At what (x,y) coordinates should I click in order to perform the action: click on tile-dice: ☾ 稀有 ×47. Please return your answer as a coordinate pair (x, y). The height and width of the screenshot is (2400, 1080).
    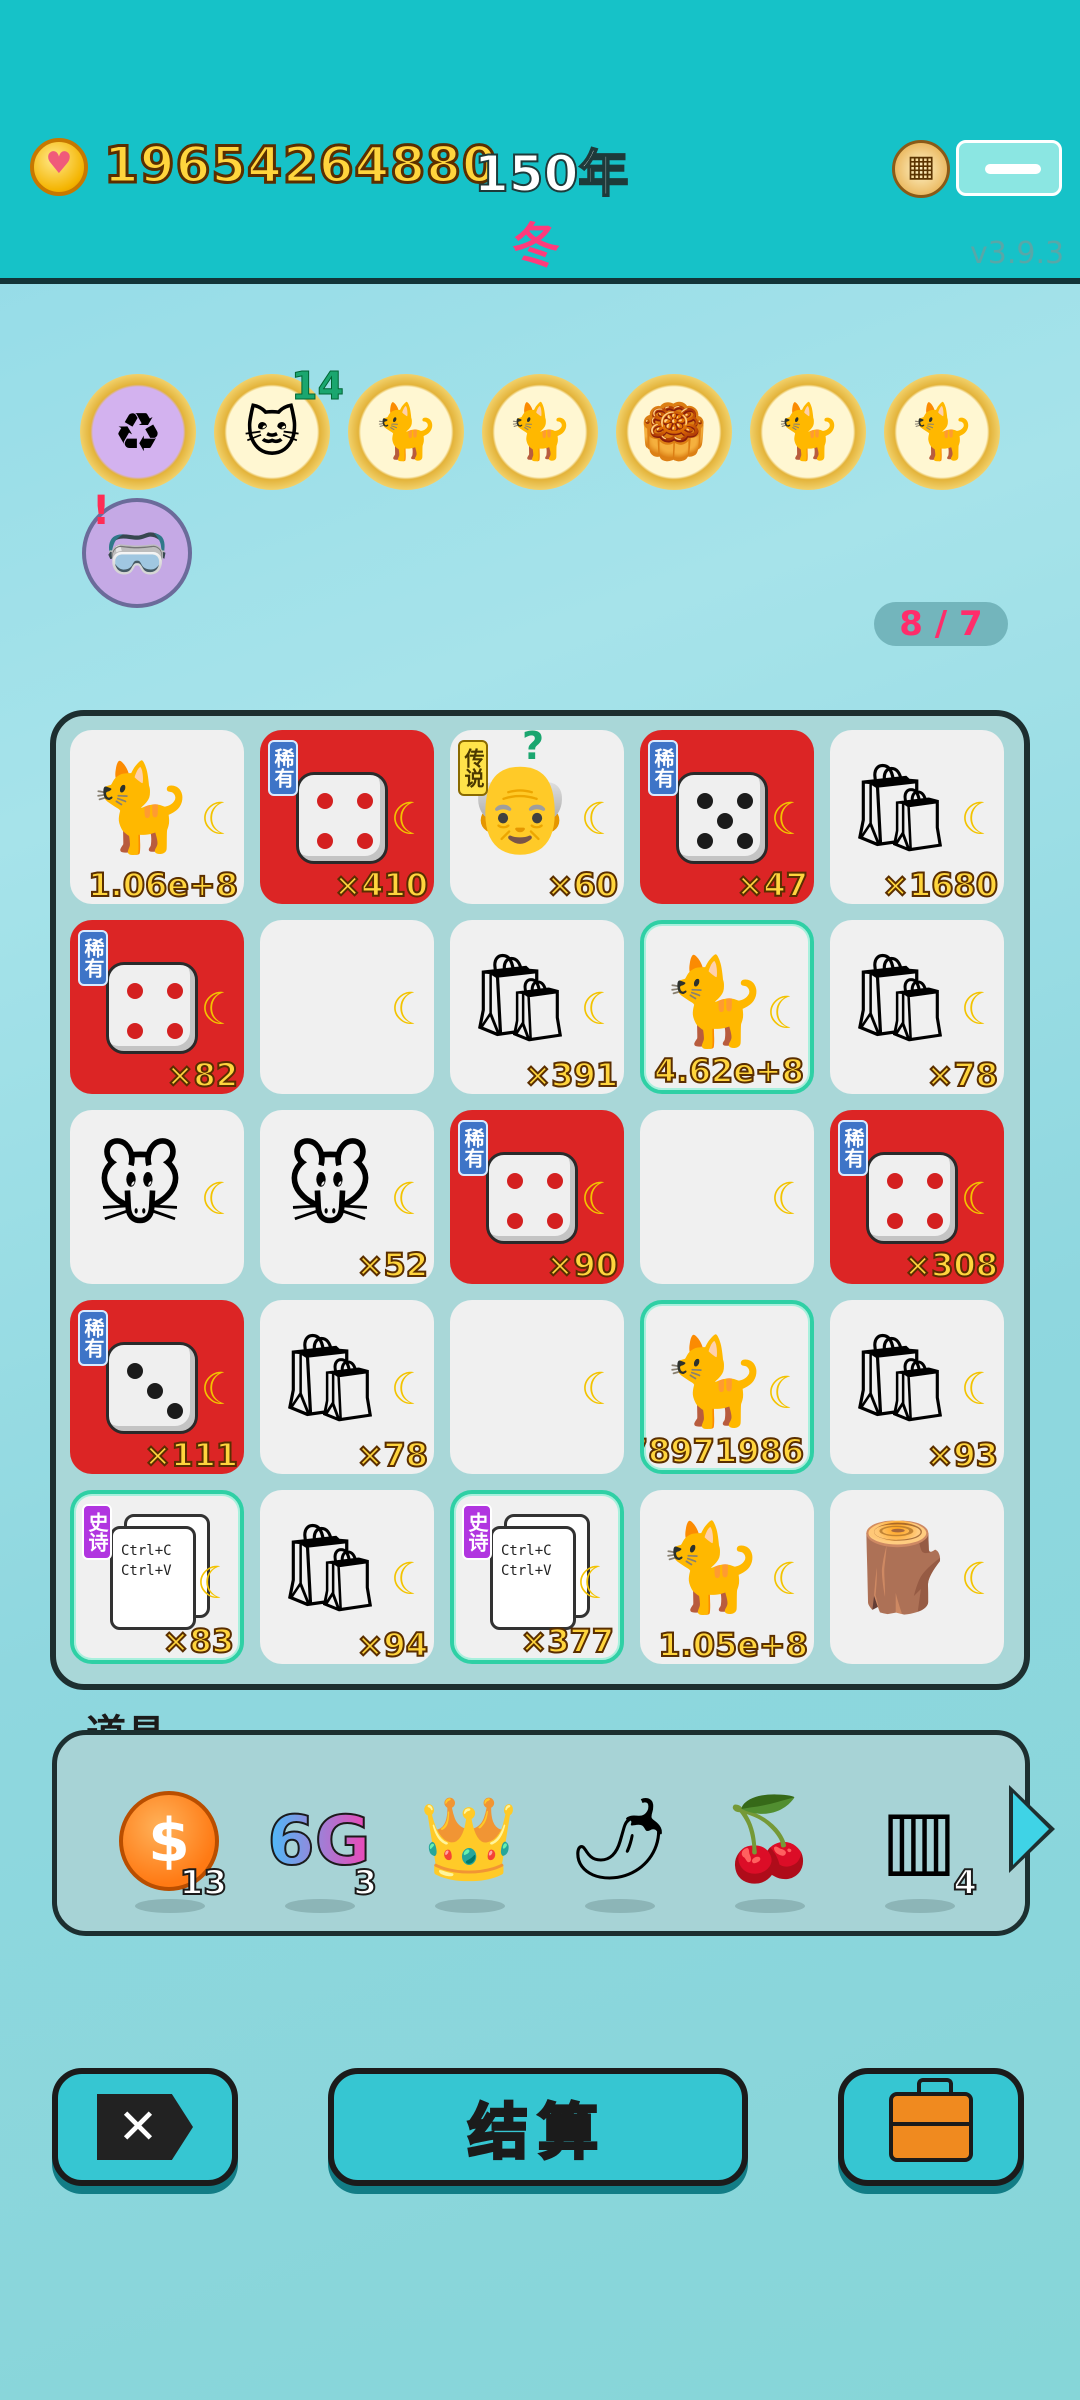
    Looking at the image, I should click on (727, 817).